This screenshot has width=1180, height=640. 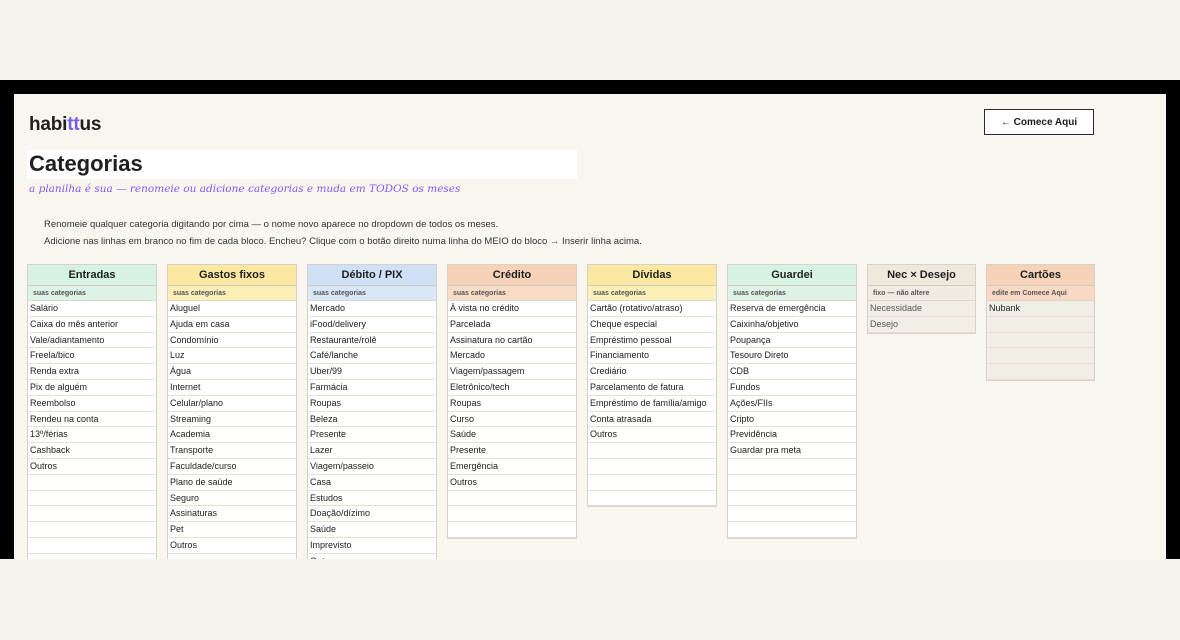 I want to click on category-cell: Restaurante/rolê, so click(x=372, y=341).